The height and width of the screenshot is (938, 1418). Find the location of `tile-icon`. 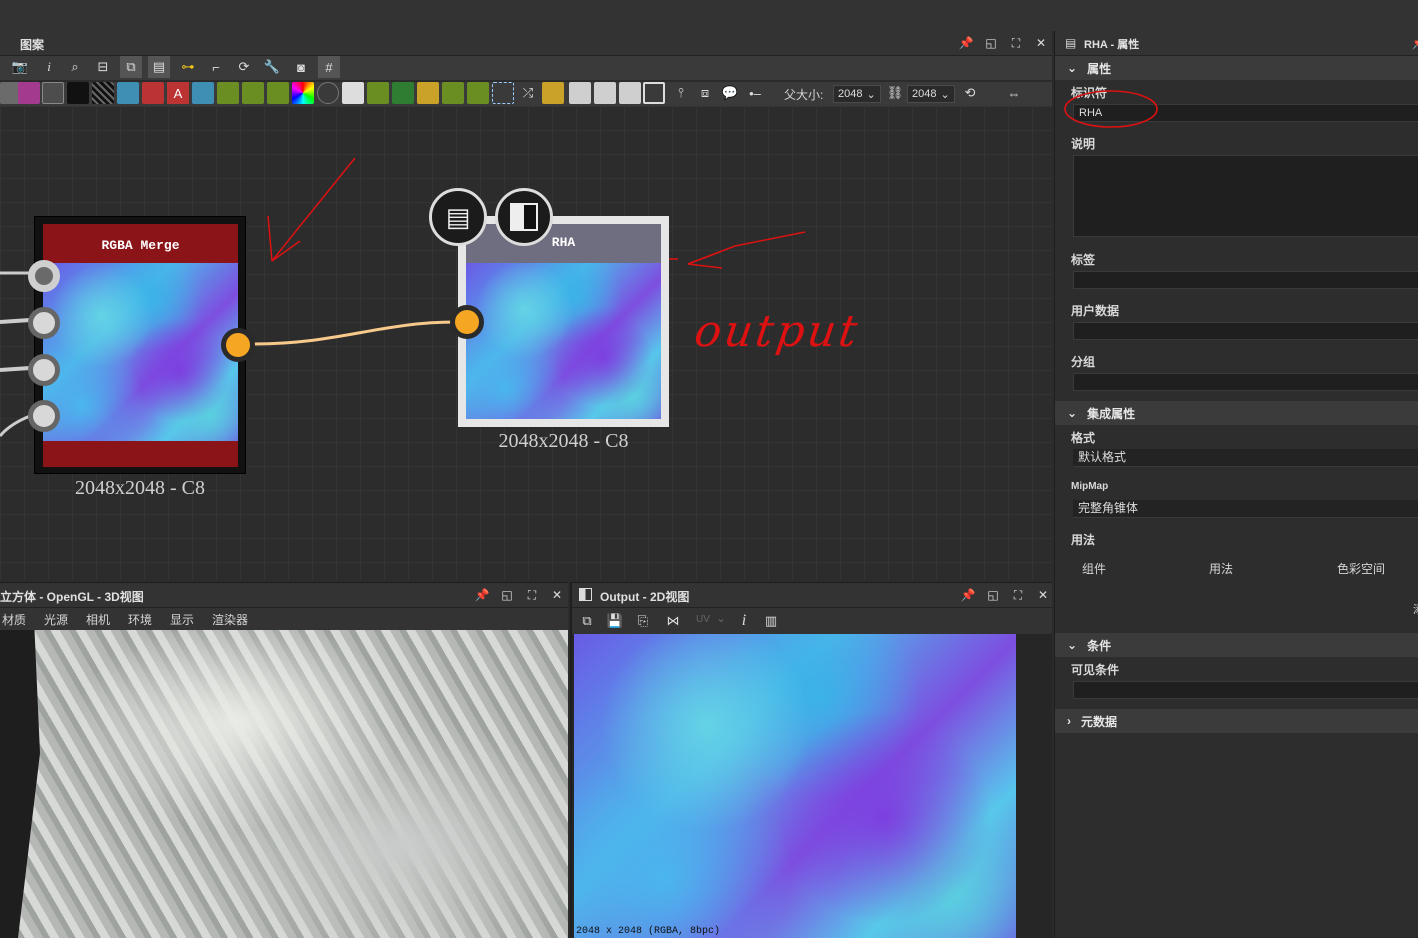

tile-icon is located at coordinates (630, 93).